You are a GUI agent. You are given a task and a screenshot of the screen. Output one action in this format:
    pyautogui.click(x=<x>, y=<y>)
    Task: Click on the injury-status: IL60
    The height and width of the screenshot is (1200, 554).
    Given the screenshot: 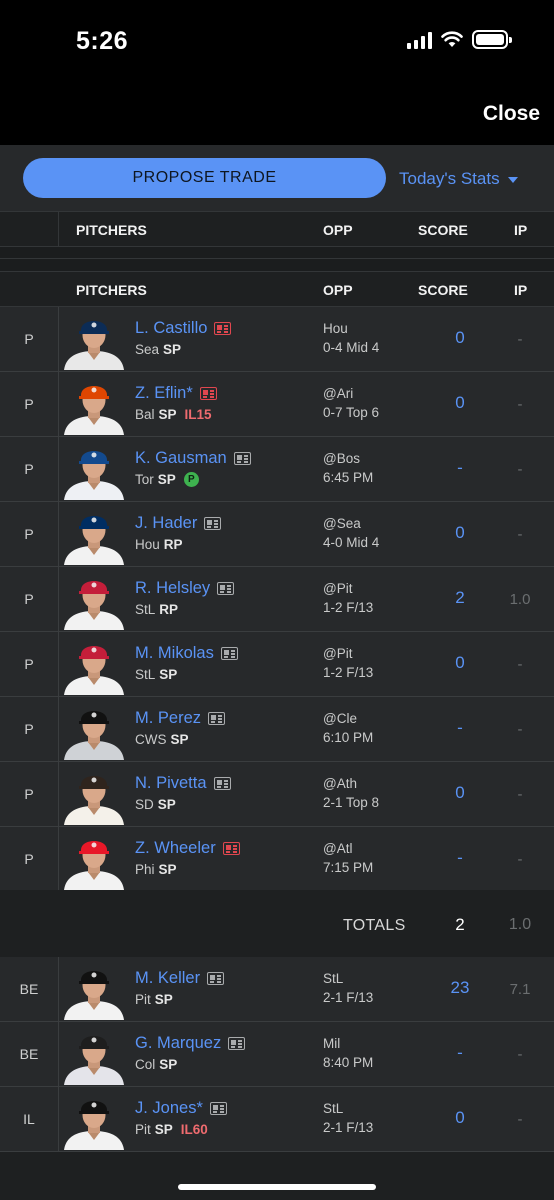 What is the action you would take?
    pyautogui.click(x=194, y=1129)
    